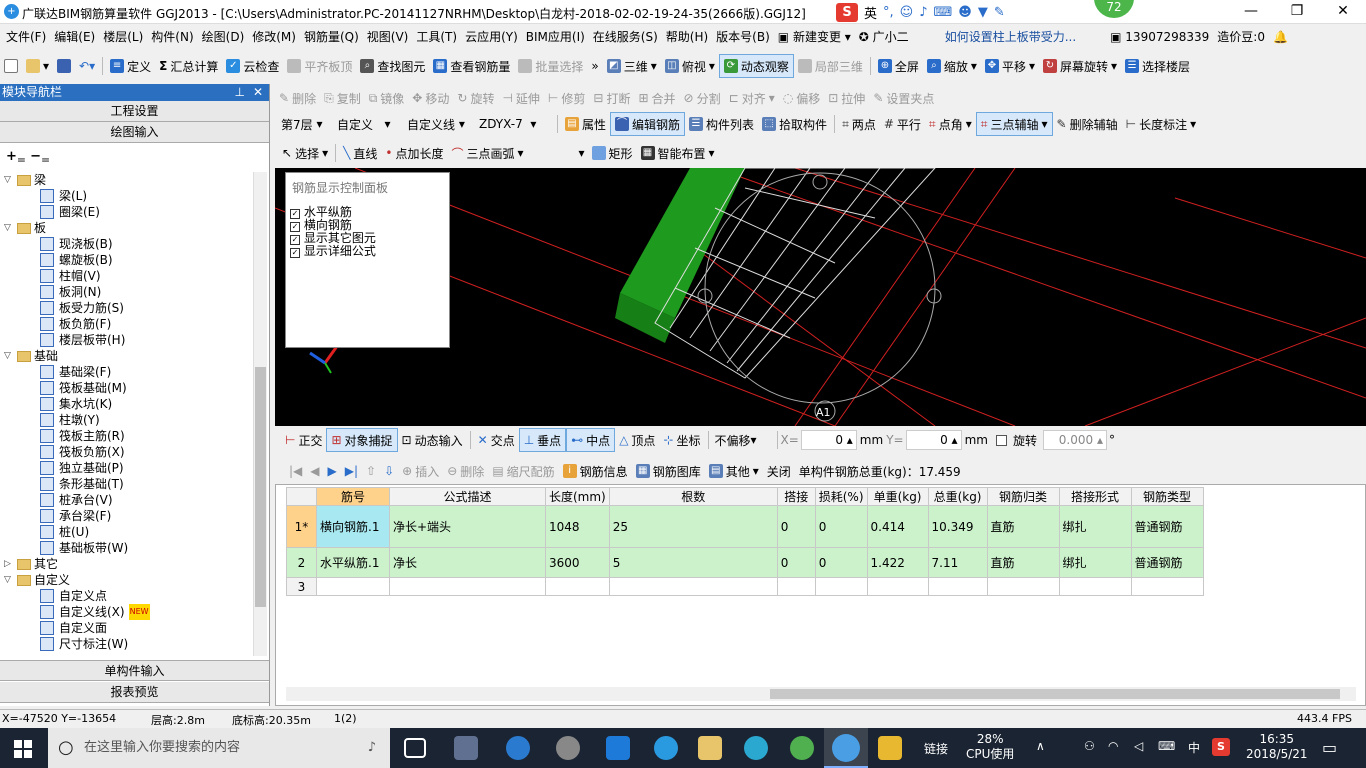  I want to click on find-element-button: ⌕ 查找图元, so click(392, 66).